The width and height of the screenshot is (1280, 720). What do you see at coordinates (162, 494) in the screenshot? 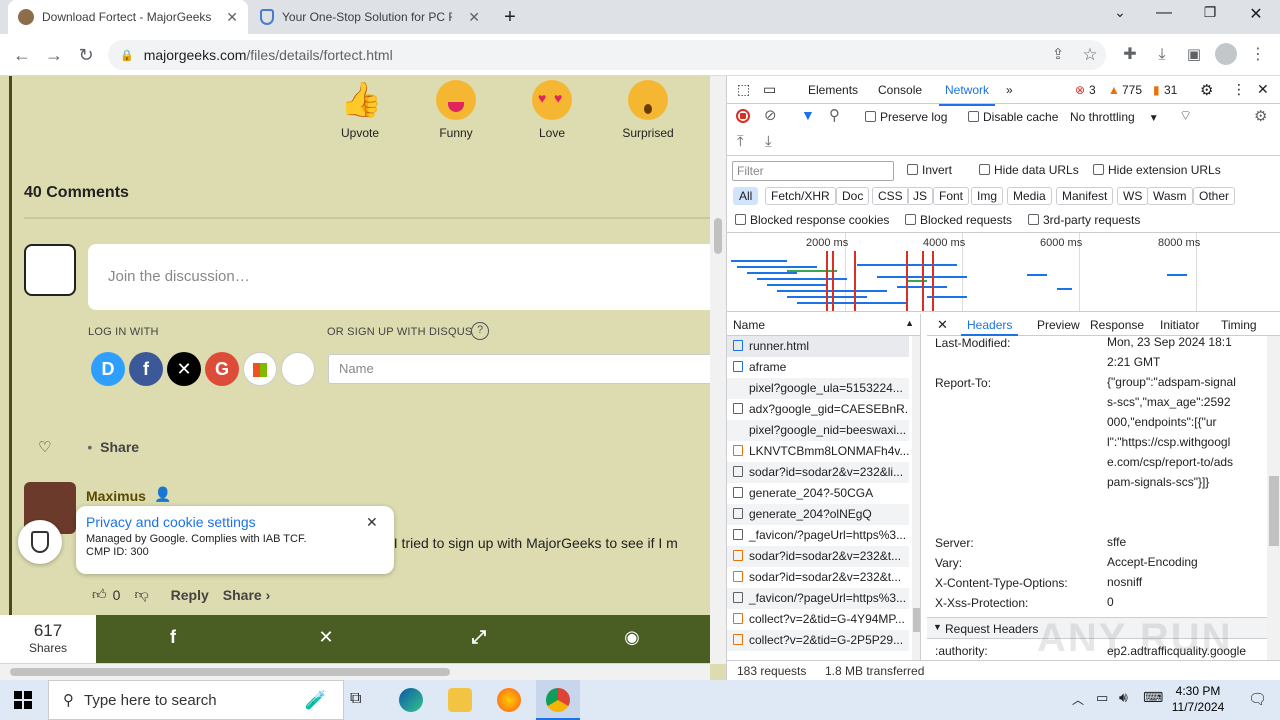
I see `follow-user-icon: 👤` at bounding box center [162, 494].